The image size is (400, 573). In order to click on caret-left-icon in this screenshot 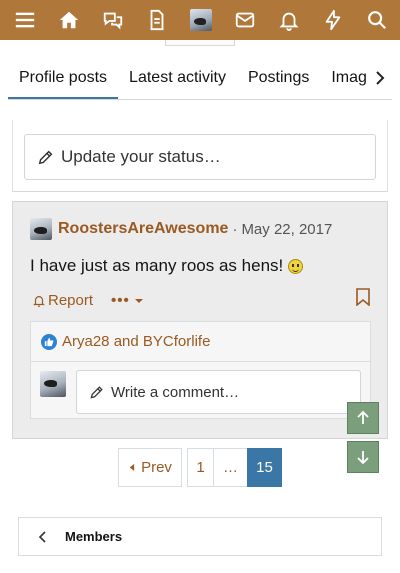, I will do `click(132, 467)`.